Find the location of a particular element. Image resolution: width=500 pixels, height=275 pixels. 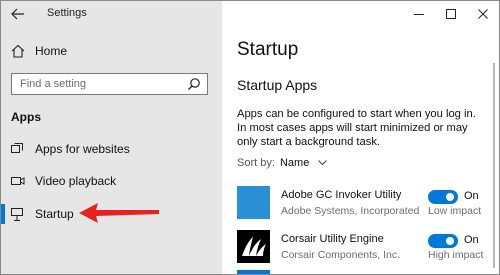

chevron-down-icon is located at coordinates (323, 163).